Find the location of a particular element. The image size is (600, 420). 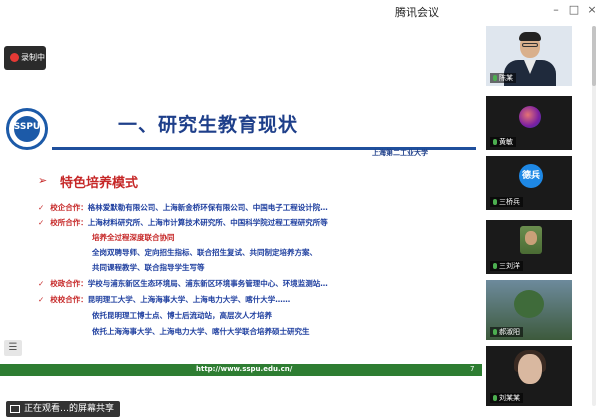

recording-label: 录制中 is located at coordinates (33, 57).